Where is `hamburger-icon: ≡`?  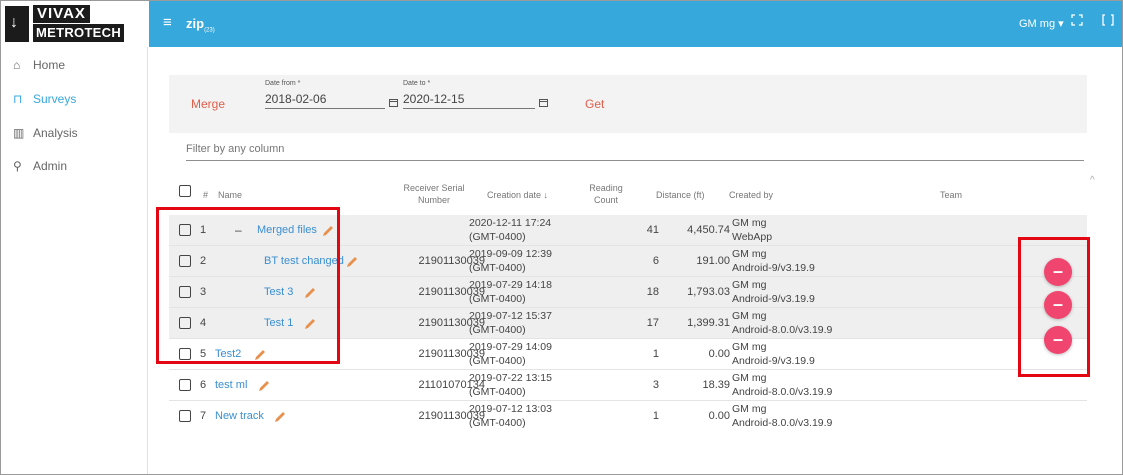
hamburger-icon: ≡ is located at coordinates (167, 23).